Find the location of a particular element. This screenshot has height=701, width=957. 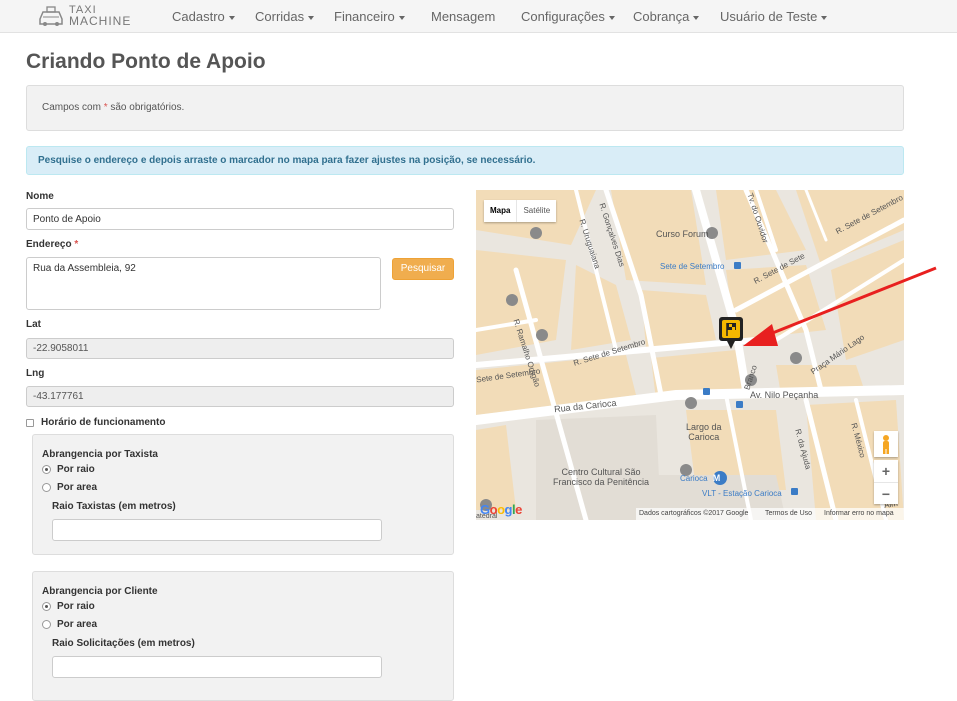

cliente-title: Abrangencia por Cliente is located at coordinates (100, 591).